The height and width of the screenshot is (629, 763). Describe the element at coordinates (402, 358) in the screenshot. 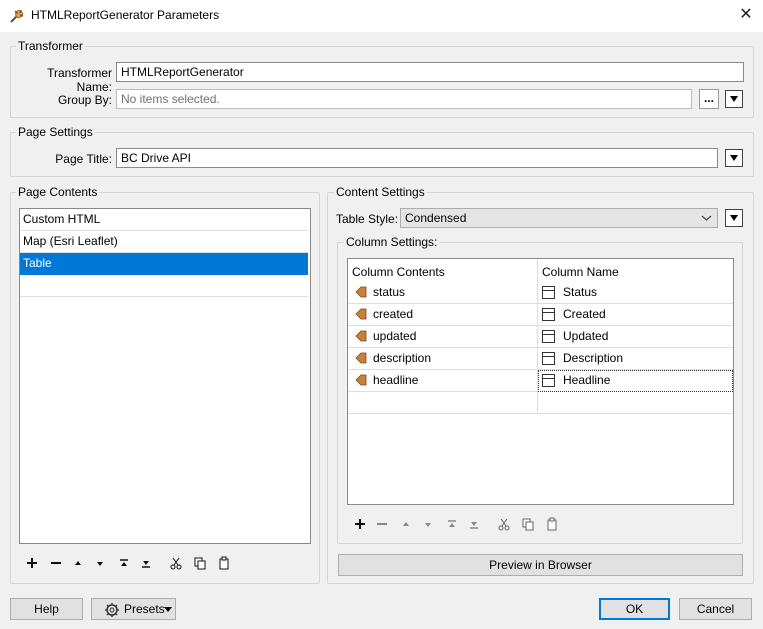

I see `column-contents-cell: description` at that location.